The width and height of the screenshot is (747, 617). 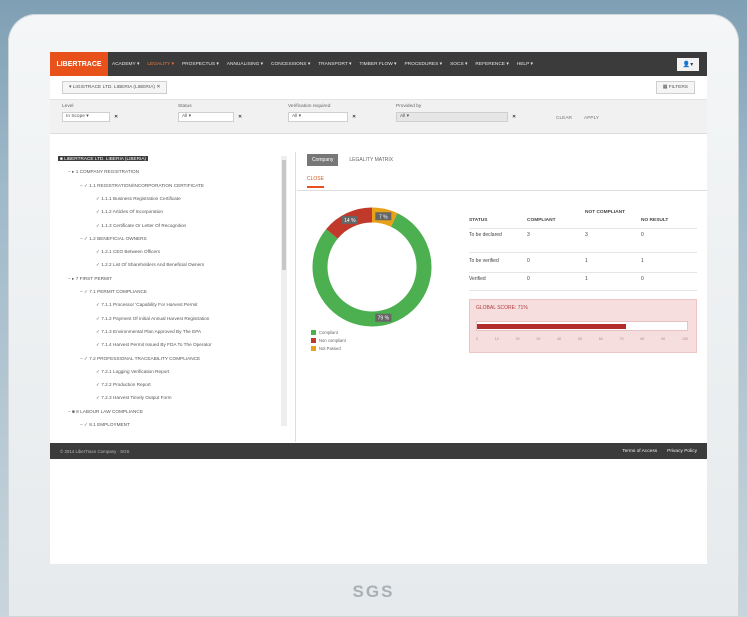 I want to click on apply-button: APPLY, so click(x=591, y=118).